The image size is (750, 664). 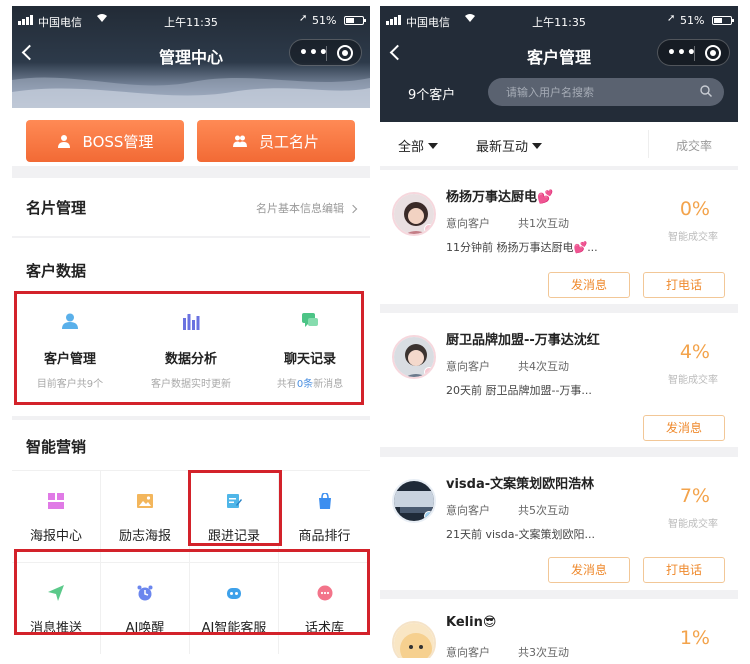 What do you see at coordinates (144, 536) in the screenshot?
I see `motivational-poster-label: 励志海报` at bounding box center [144, 536].